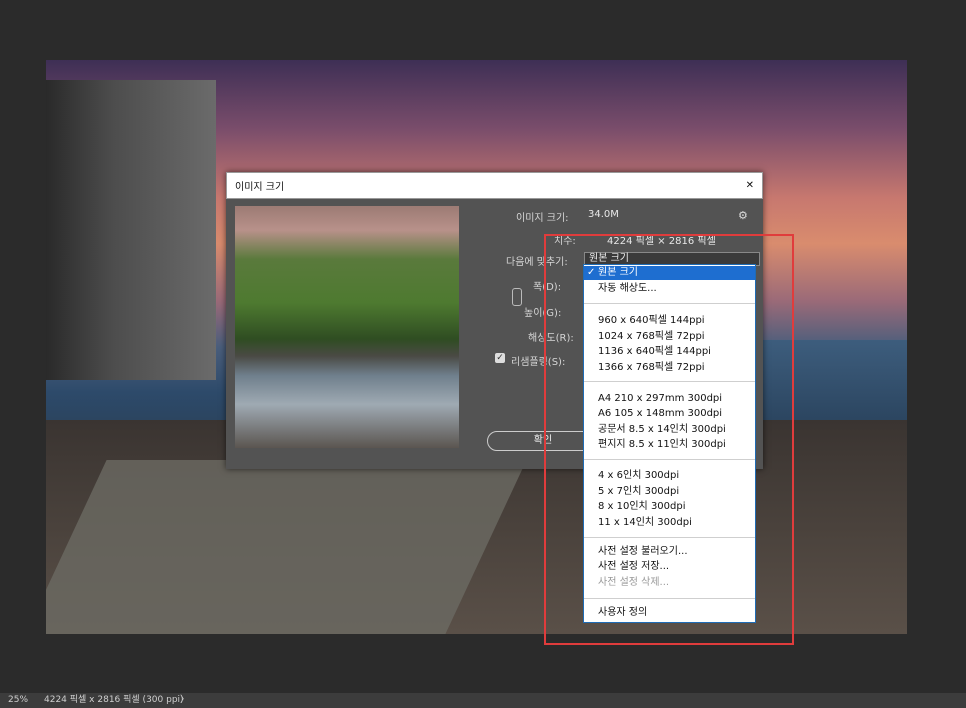 The image size is (966, 708). Describe the element at coordinates (131, 230) in the screenshot. I see `photo-building` at that location.